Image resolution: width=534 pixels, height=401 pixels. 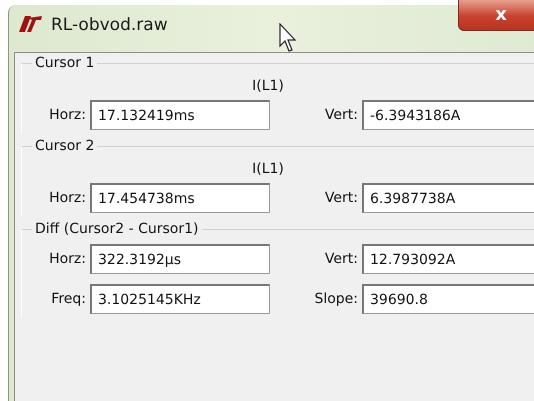 What do you see at coordinates (68, 299) in the screenshot?
I see `field-label: Freq:` at bounding box center [68, 299].